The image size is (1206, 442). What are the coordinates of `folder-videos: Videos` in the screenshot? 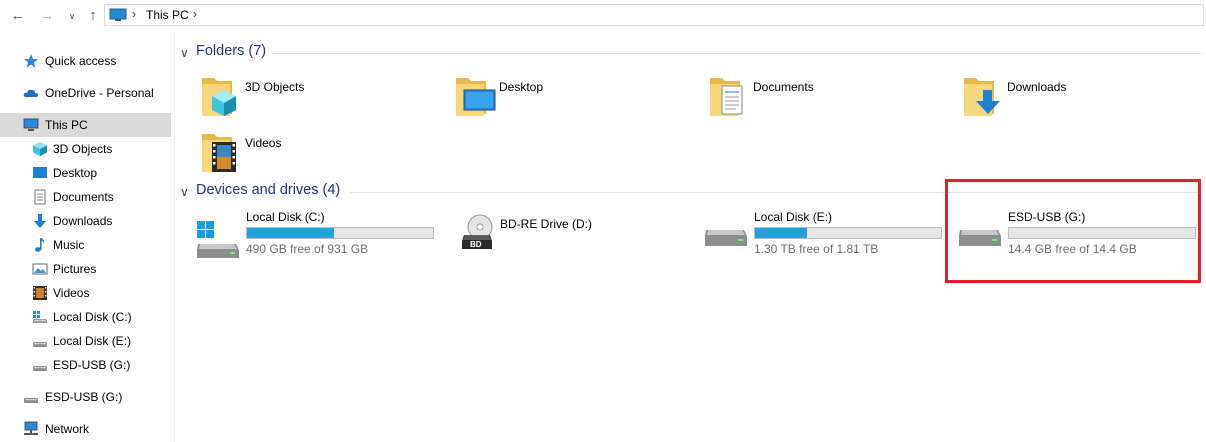 It's located at (320, 156).